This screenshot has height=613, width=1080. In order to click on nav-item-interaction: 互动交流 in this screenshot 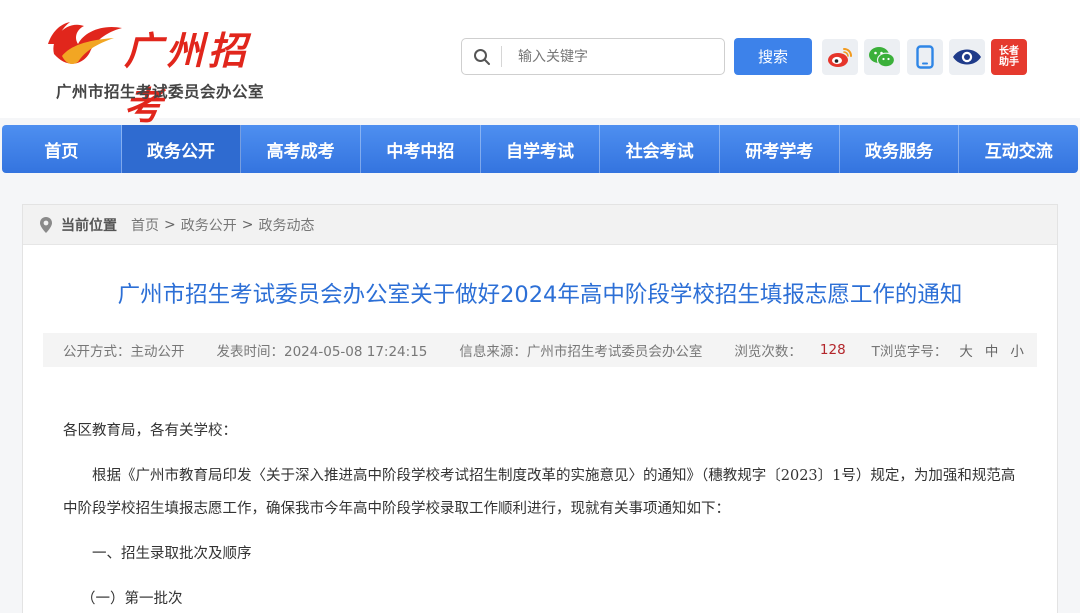, I will do `click(1018, 149)`.